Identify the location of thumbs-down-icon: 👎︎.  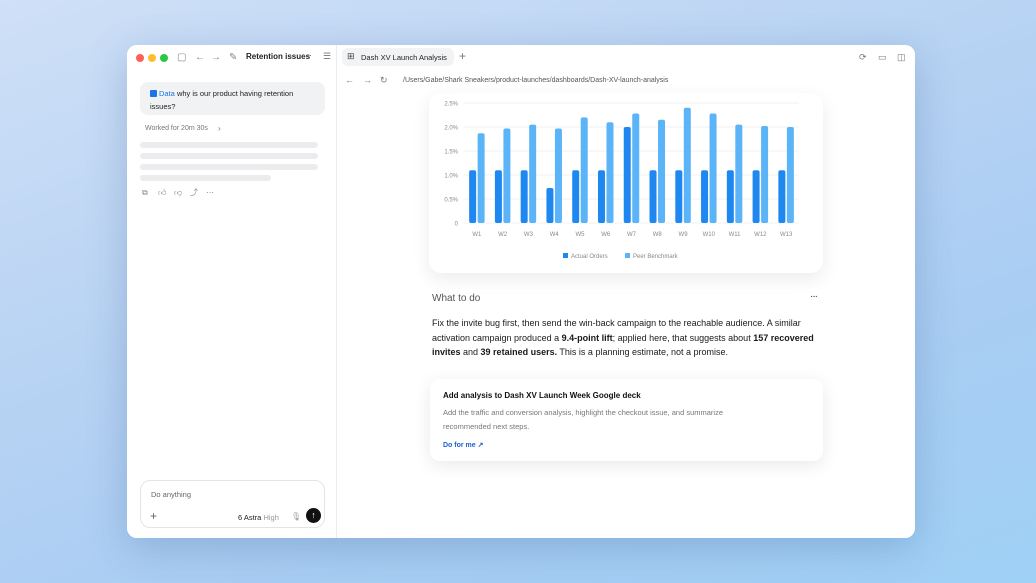
(182, 193).